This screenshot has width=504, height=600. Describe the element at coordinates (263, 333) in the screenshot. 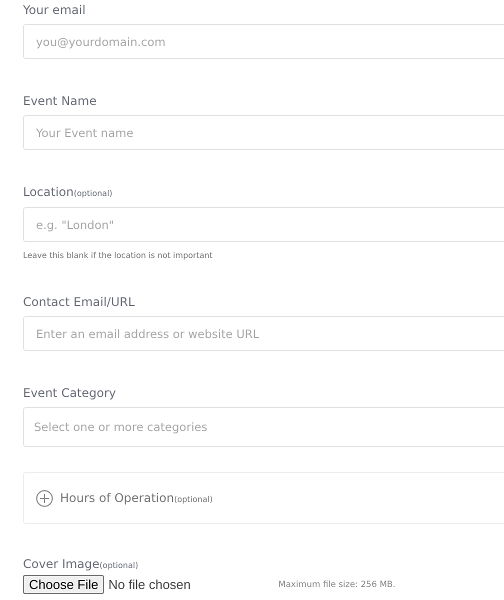

I see `input-field: Enter an email address or website URL` at that location.